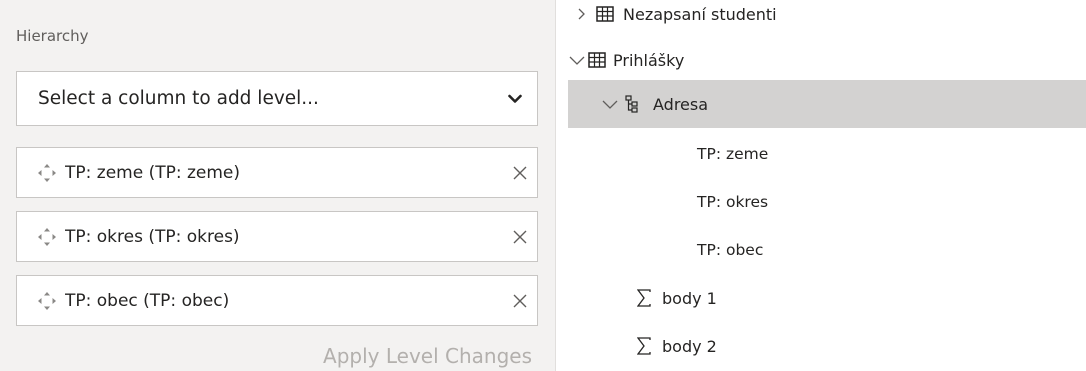  What do you see at coordinates (700, 14) in the screenshot?
I see `tree-item-label: Nezapsaní studenti` at bounding box center [700, 14].